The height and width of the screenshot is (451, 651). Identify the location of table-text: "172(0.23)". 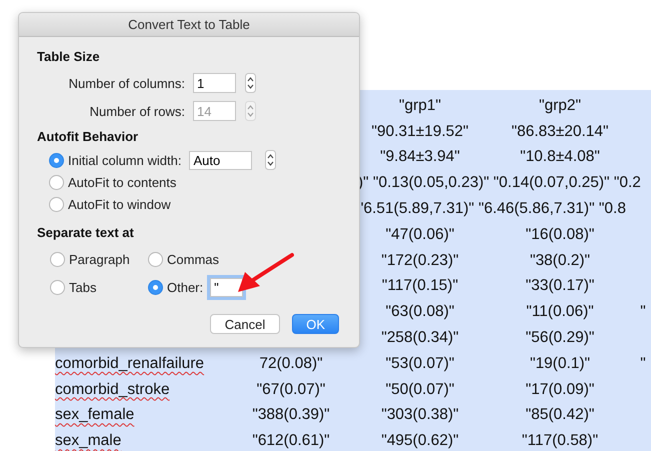
(420, 261).